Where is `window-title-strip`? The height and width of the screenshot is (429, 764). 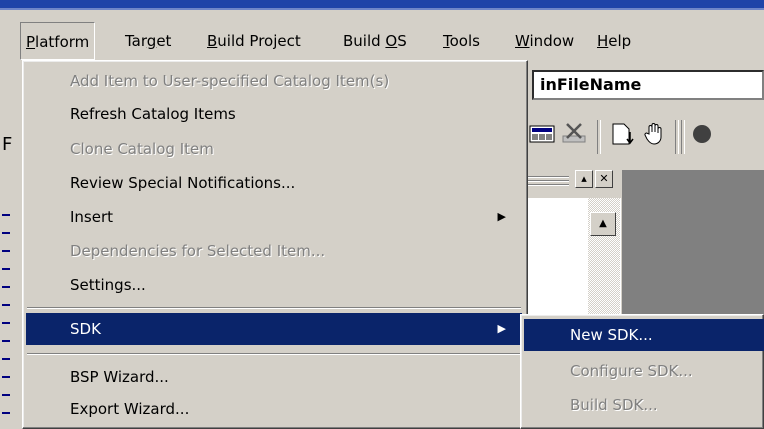 window-title-strip is located at coordinates (382, 5).